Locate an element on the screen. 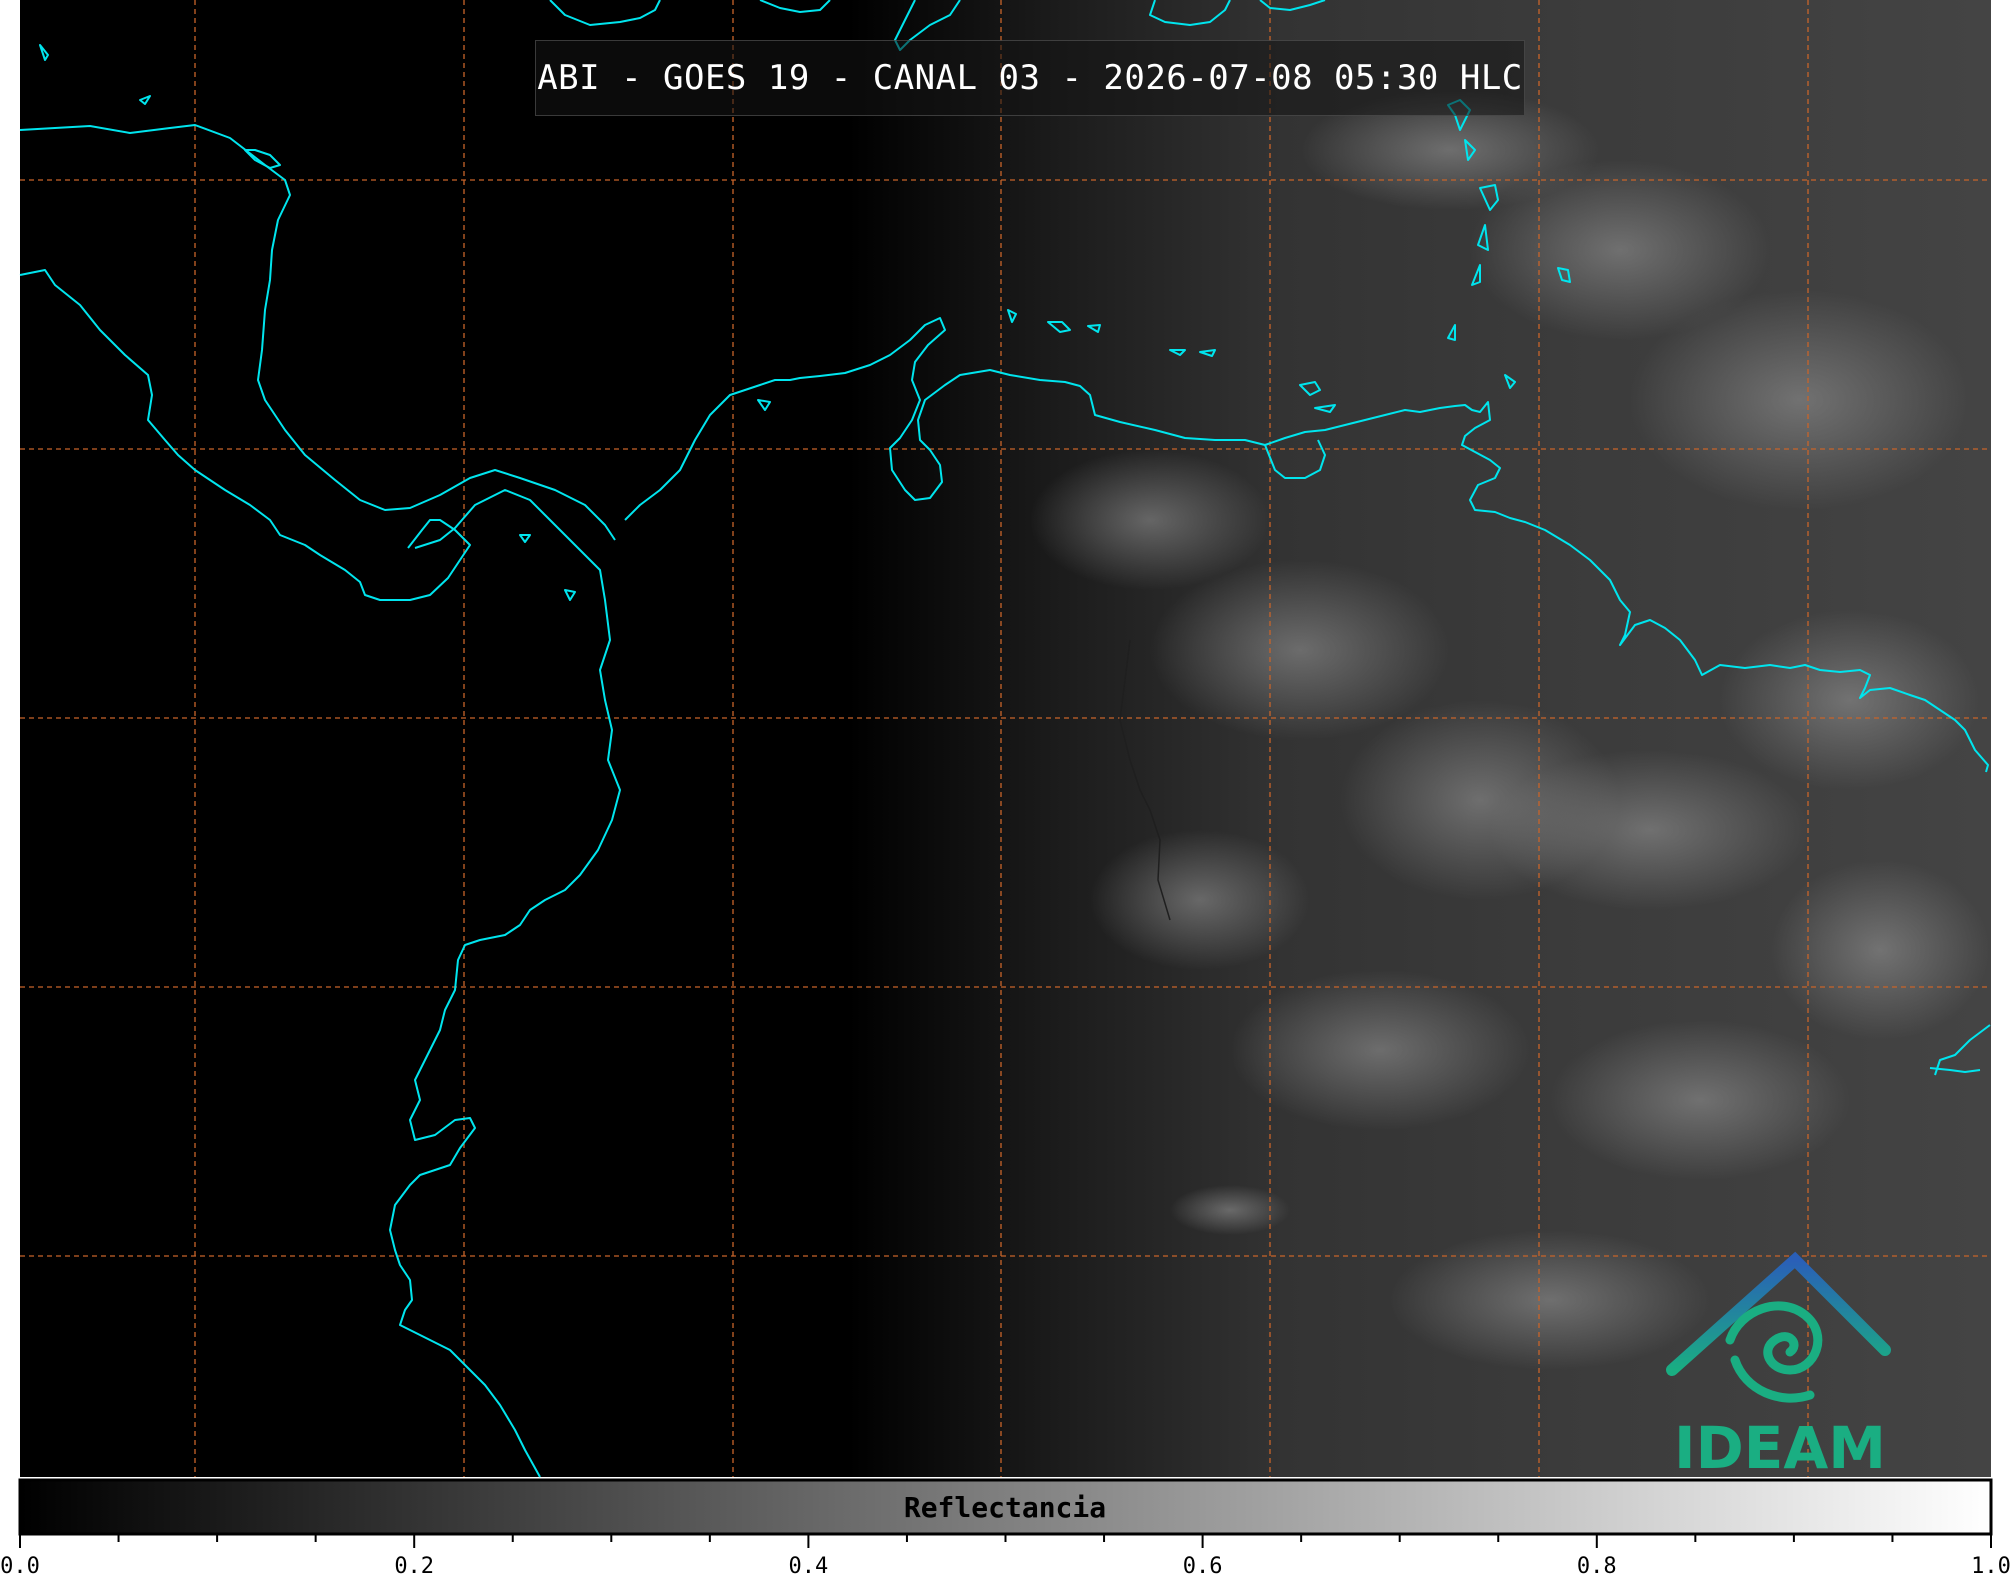 Image resolution: width=2011 pixels, height=1577 pixels. colorbar: Reflectancia 0.0 0.2 0.4 0.6 0.8 1.0 is located at coordinates (1005, 1527).